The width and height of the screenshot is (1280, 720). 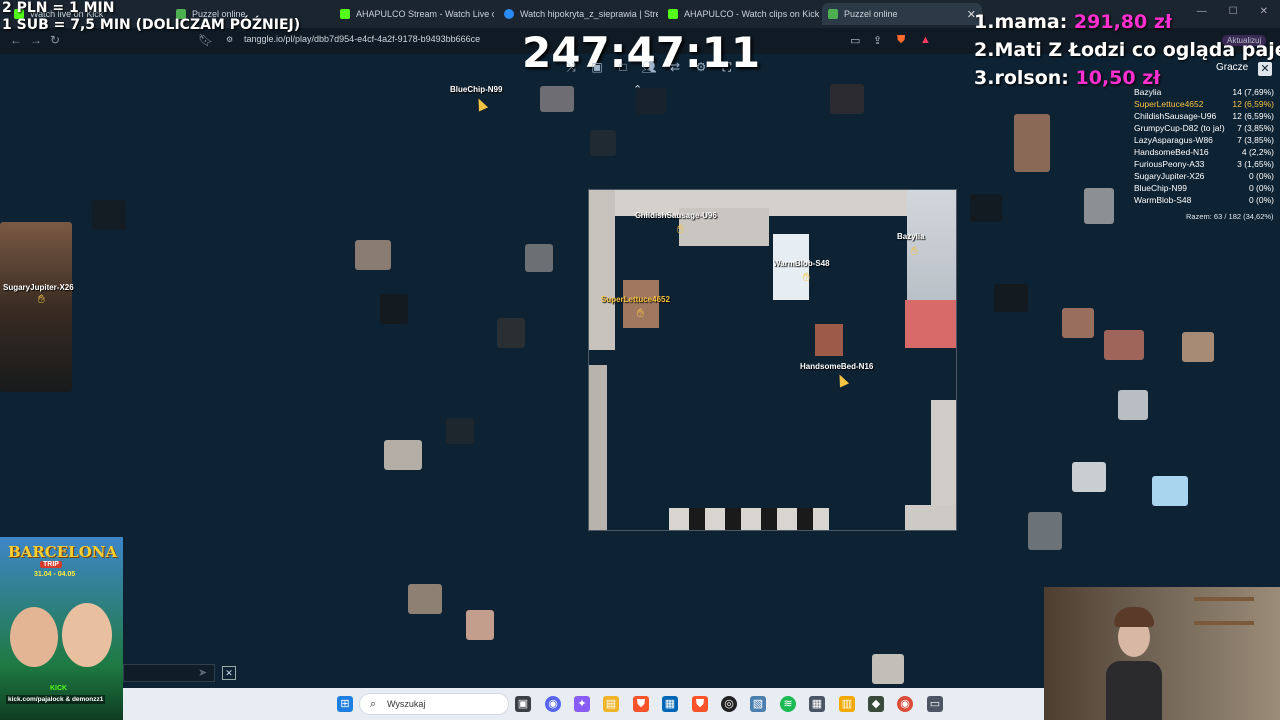 What do you see at coordinates (16, 40) in the screenshot?
I see `back-icon: ←` at bounding box center [16, 40].